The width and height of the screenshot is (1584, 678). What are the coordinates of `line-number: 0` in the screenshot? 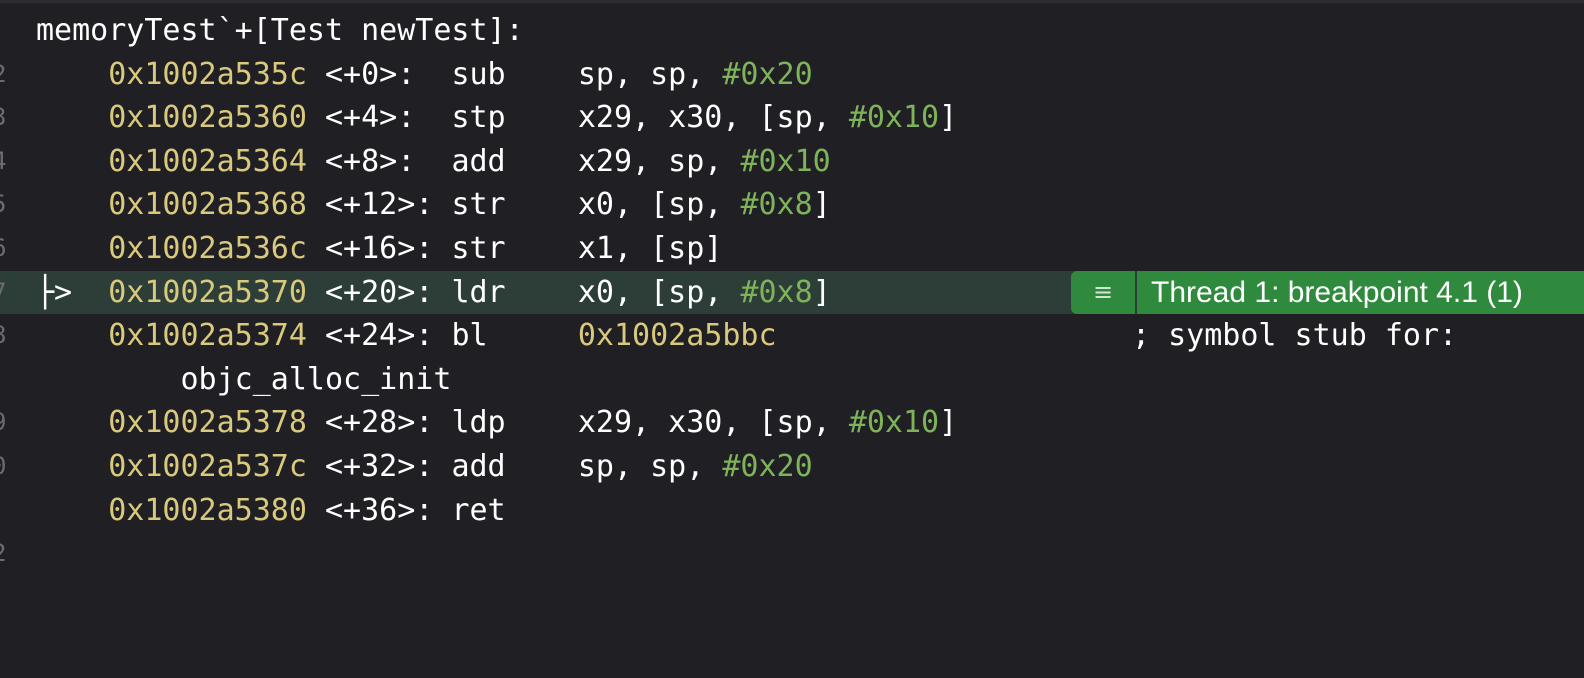 It's located at (3, 467).